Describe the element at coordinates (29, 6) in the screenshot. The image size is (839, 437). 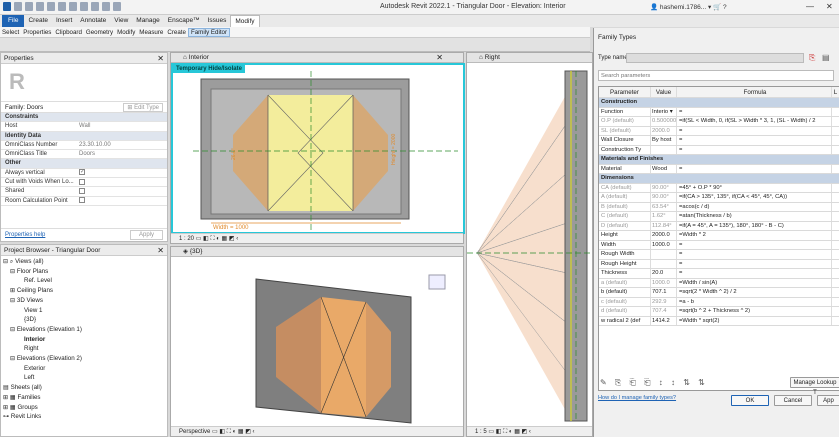
I see `save-icon` at that location.